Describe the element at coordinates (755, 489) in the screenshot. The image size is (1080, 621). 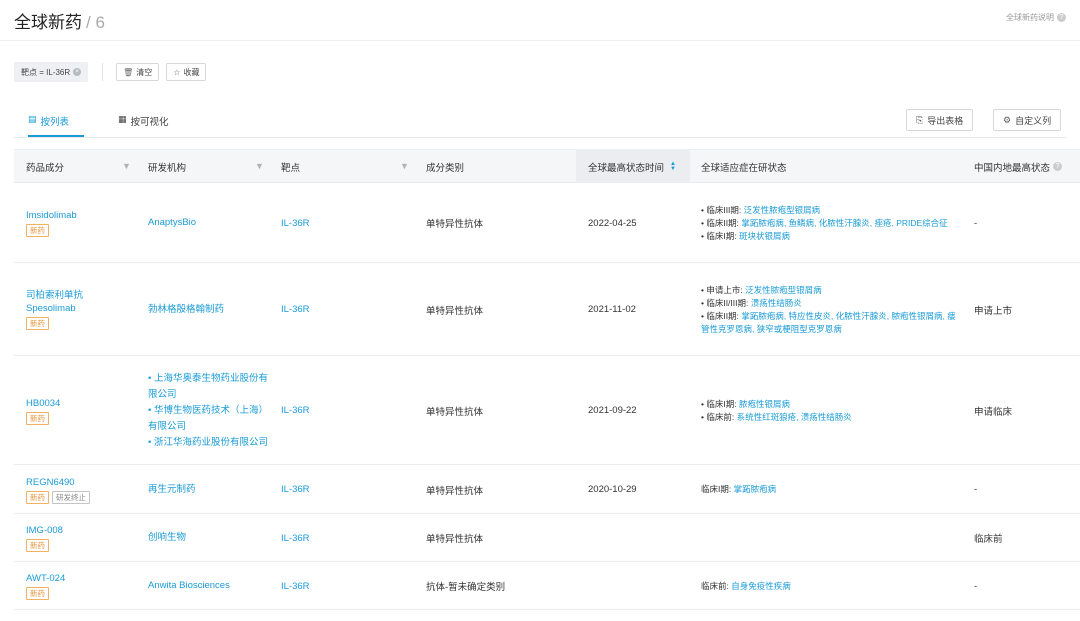
I see `indication-link: 掌跖脓疱病` at that location.